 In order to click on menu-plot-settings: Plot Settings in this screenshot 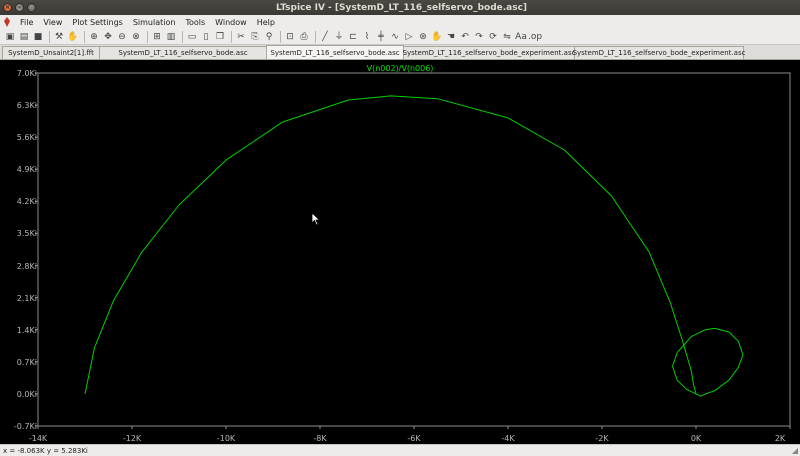, I will do `click(97, 22)`.